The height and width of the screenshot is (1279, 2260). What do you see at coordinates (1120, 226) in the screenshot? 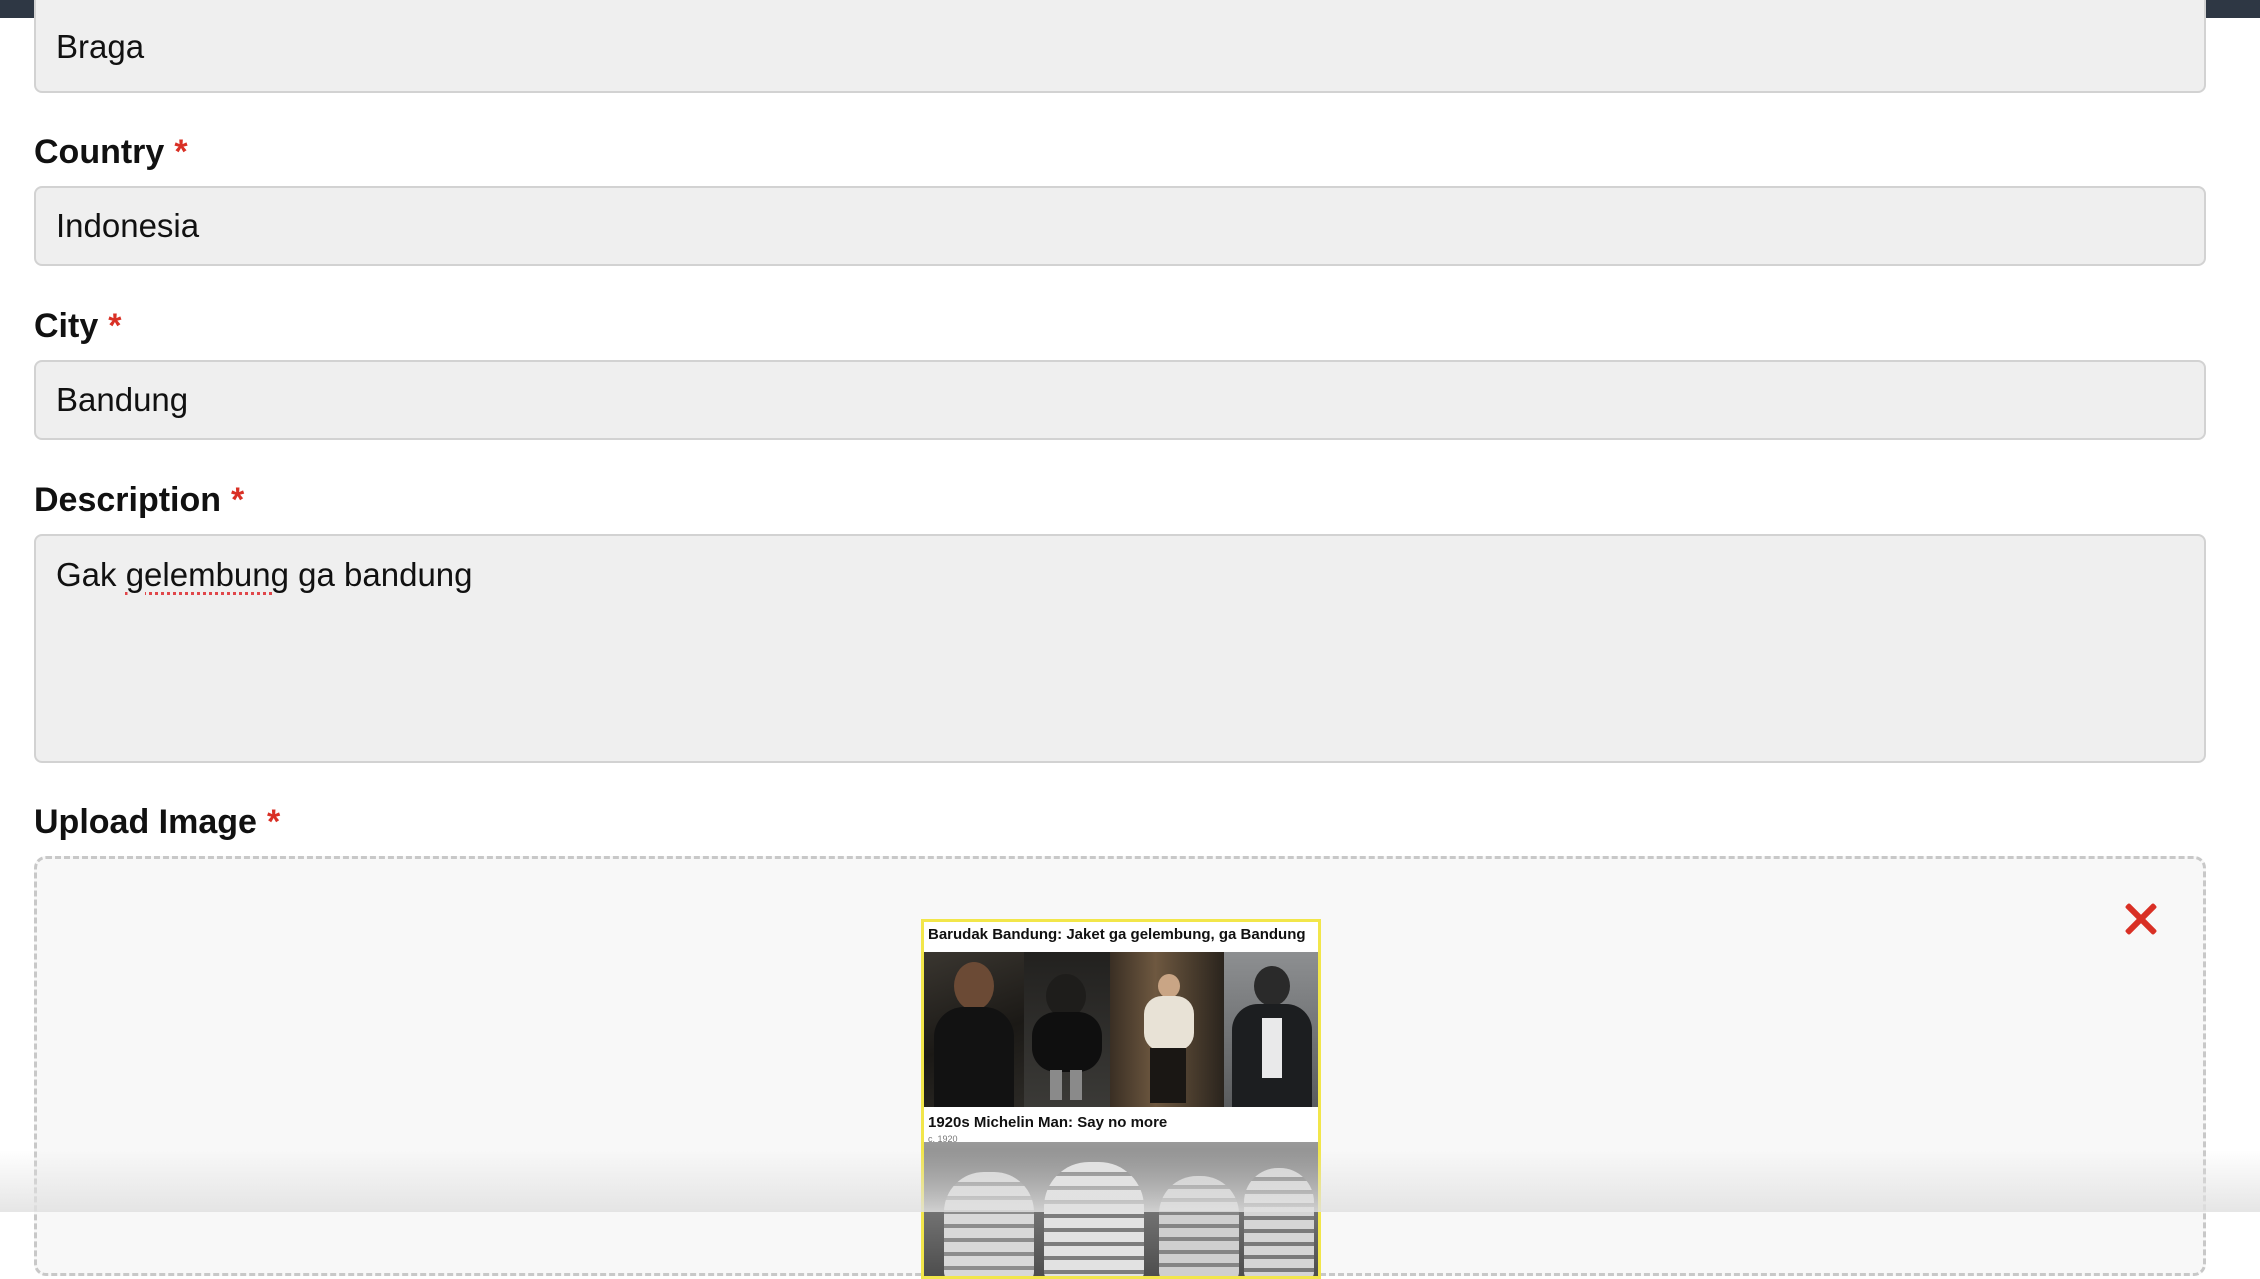
I see `country-input: Indonesia` at bounding box center [1120, 226].